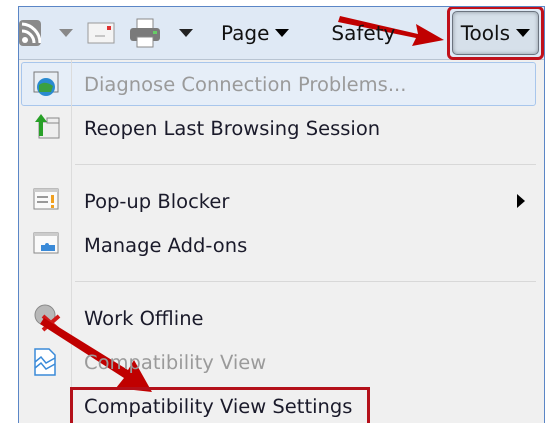 Image resolution: width=555 pixels, height=423 pixels. What do you see at coordinates (278, 128) in the screenshot?
I see `menu-item: Reopen Last Browsing Session` at bounding box center [278, 128].